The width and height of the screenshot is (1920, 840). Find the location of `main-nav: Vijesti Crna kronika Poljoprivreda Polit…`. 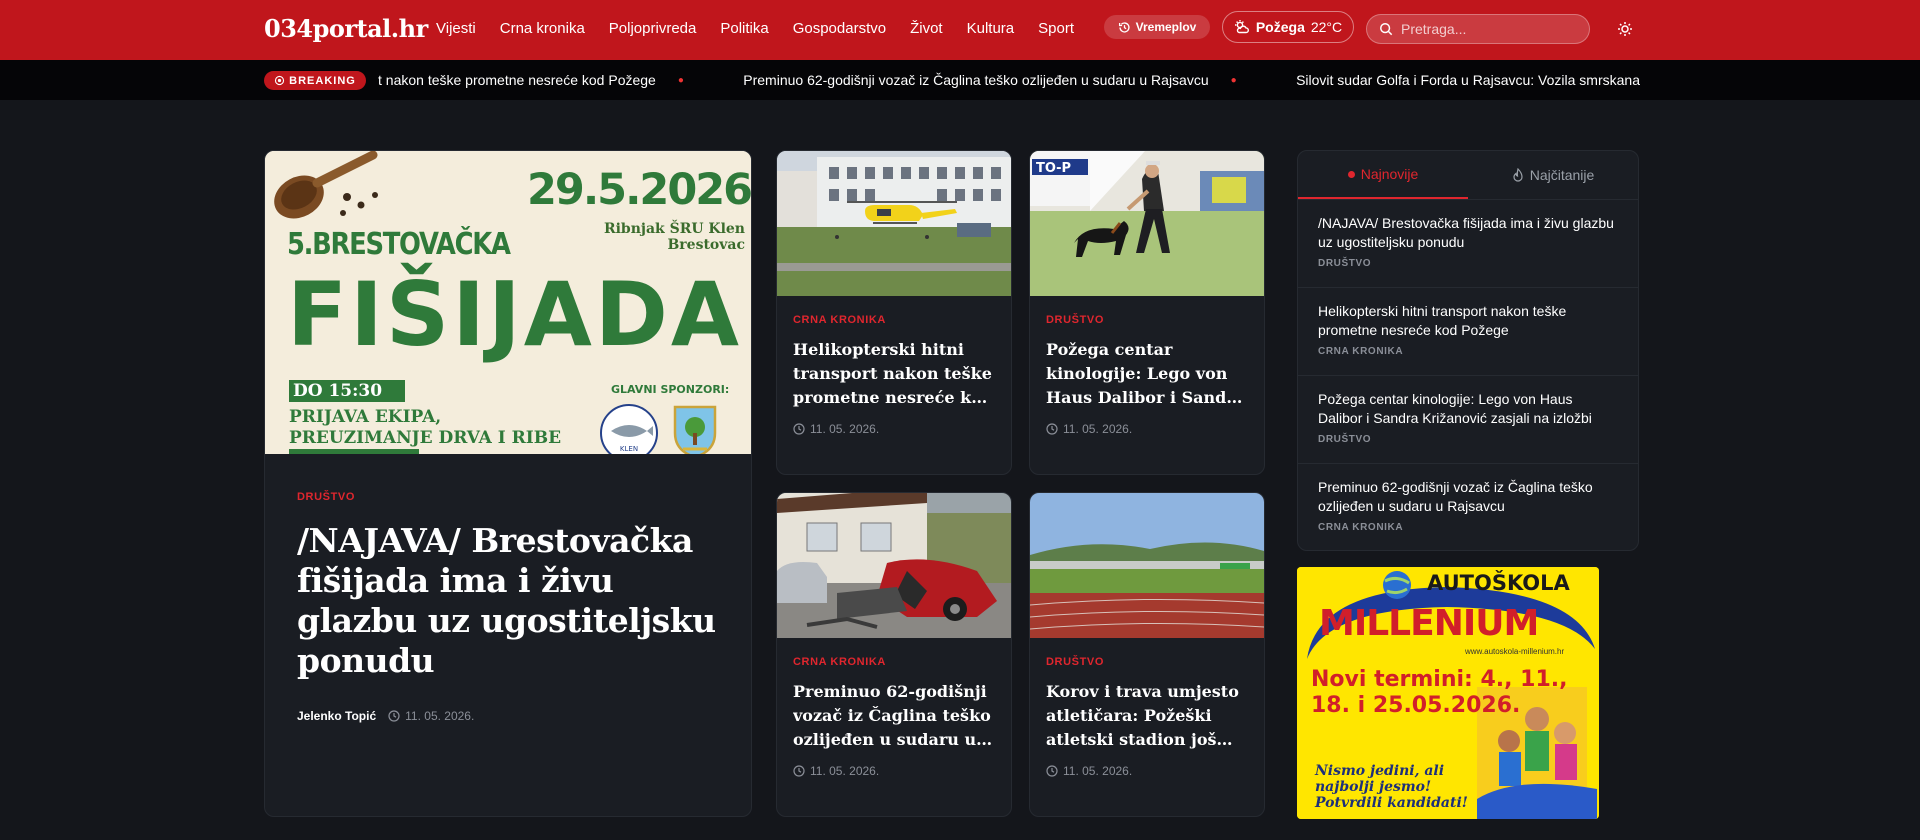

main-nav: Vijesti Crna kronika Poljoprivreda Polit… is located at coordinates (755, 28).